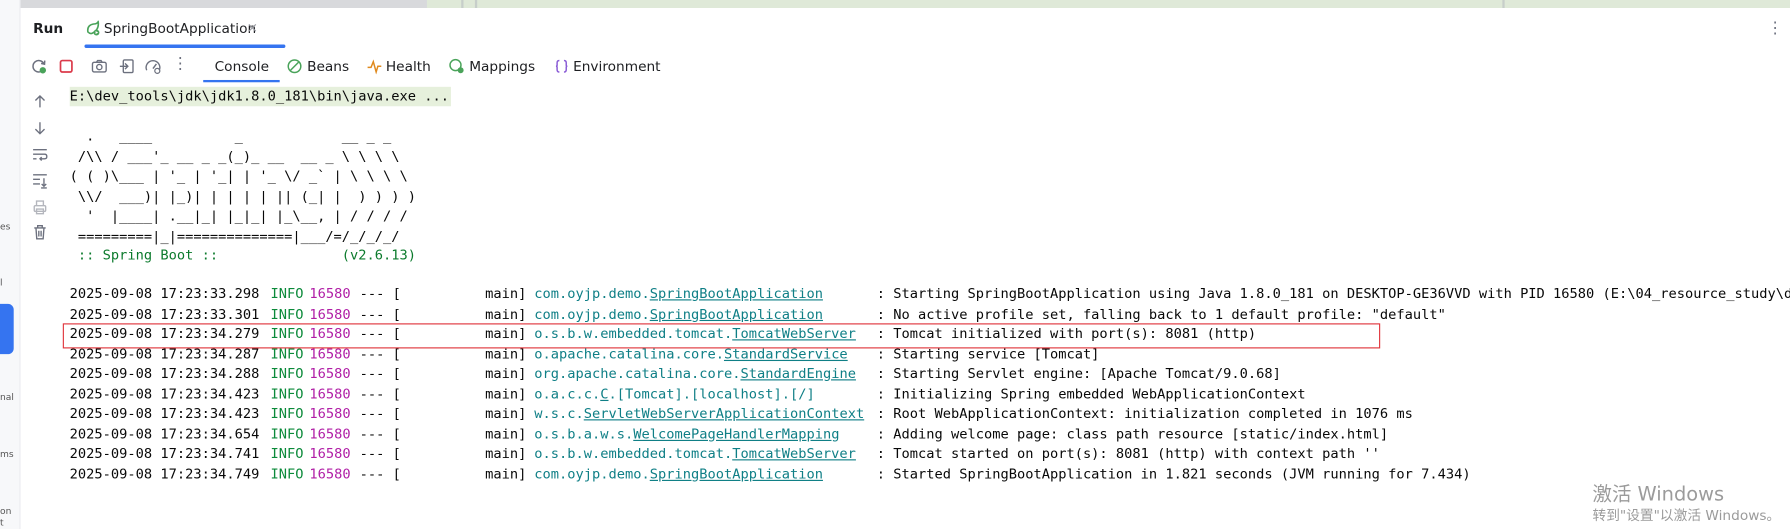 The width and height of the screenshot is (1790, 529). Describe the element at coordinates (185, 46) in the screenshot. I see `active-tab-underline` at that location.